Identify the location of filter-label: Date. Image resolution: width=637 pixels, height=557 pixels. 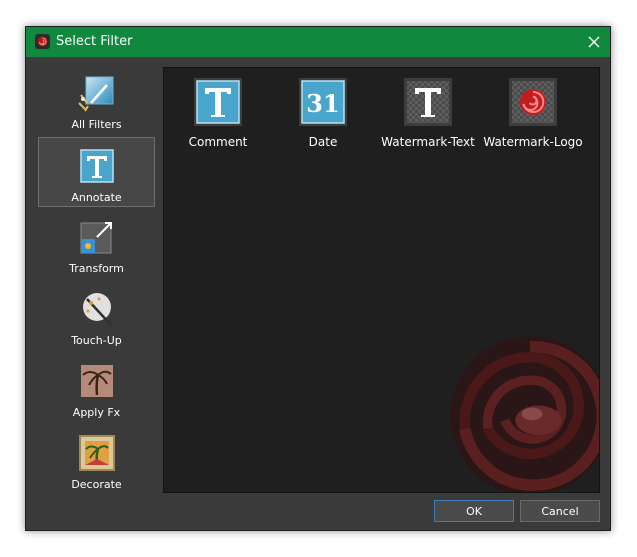
(323, 142).